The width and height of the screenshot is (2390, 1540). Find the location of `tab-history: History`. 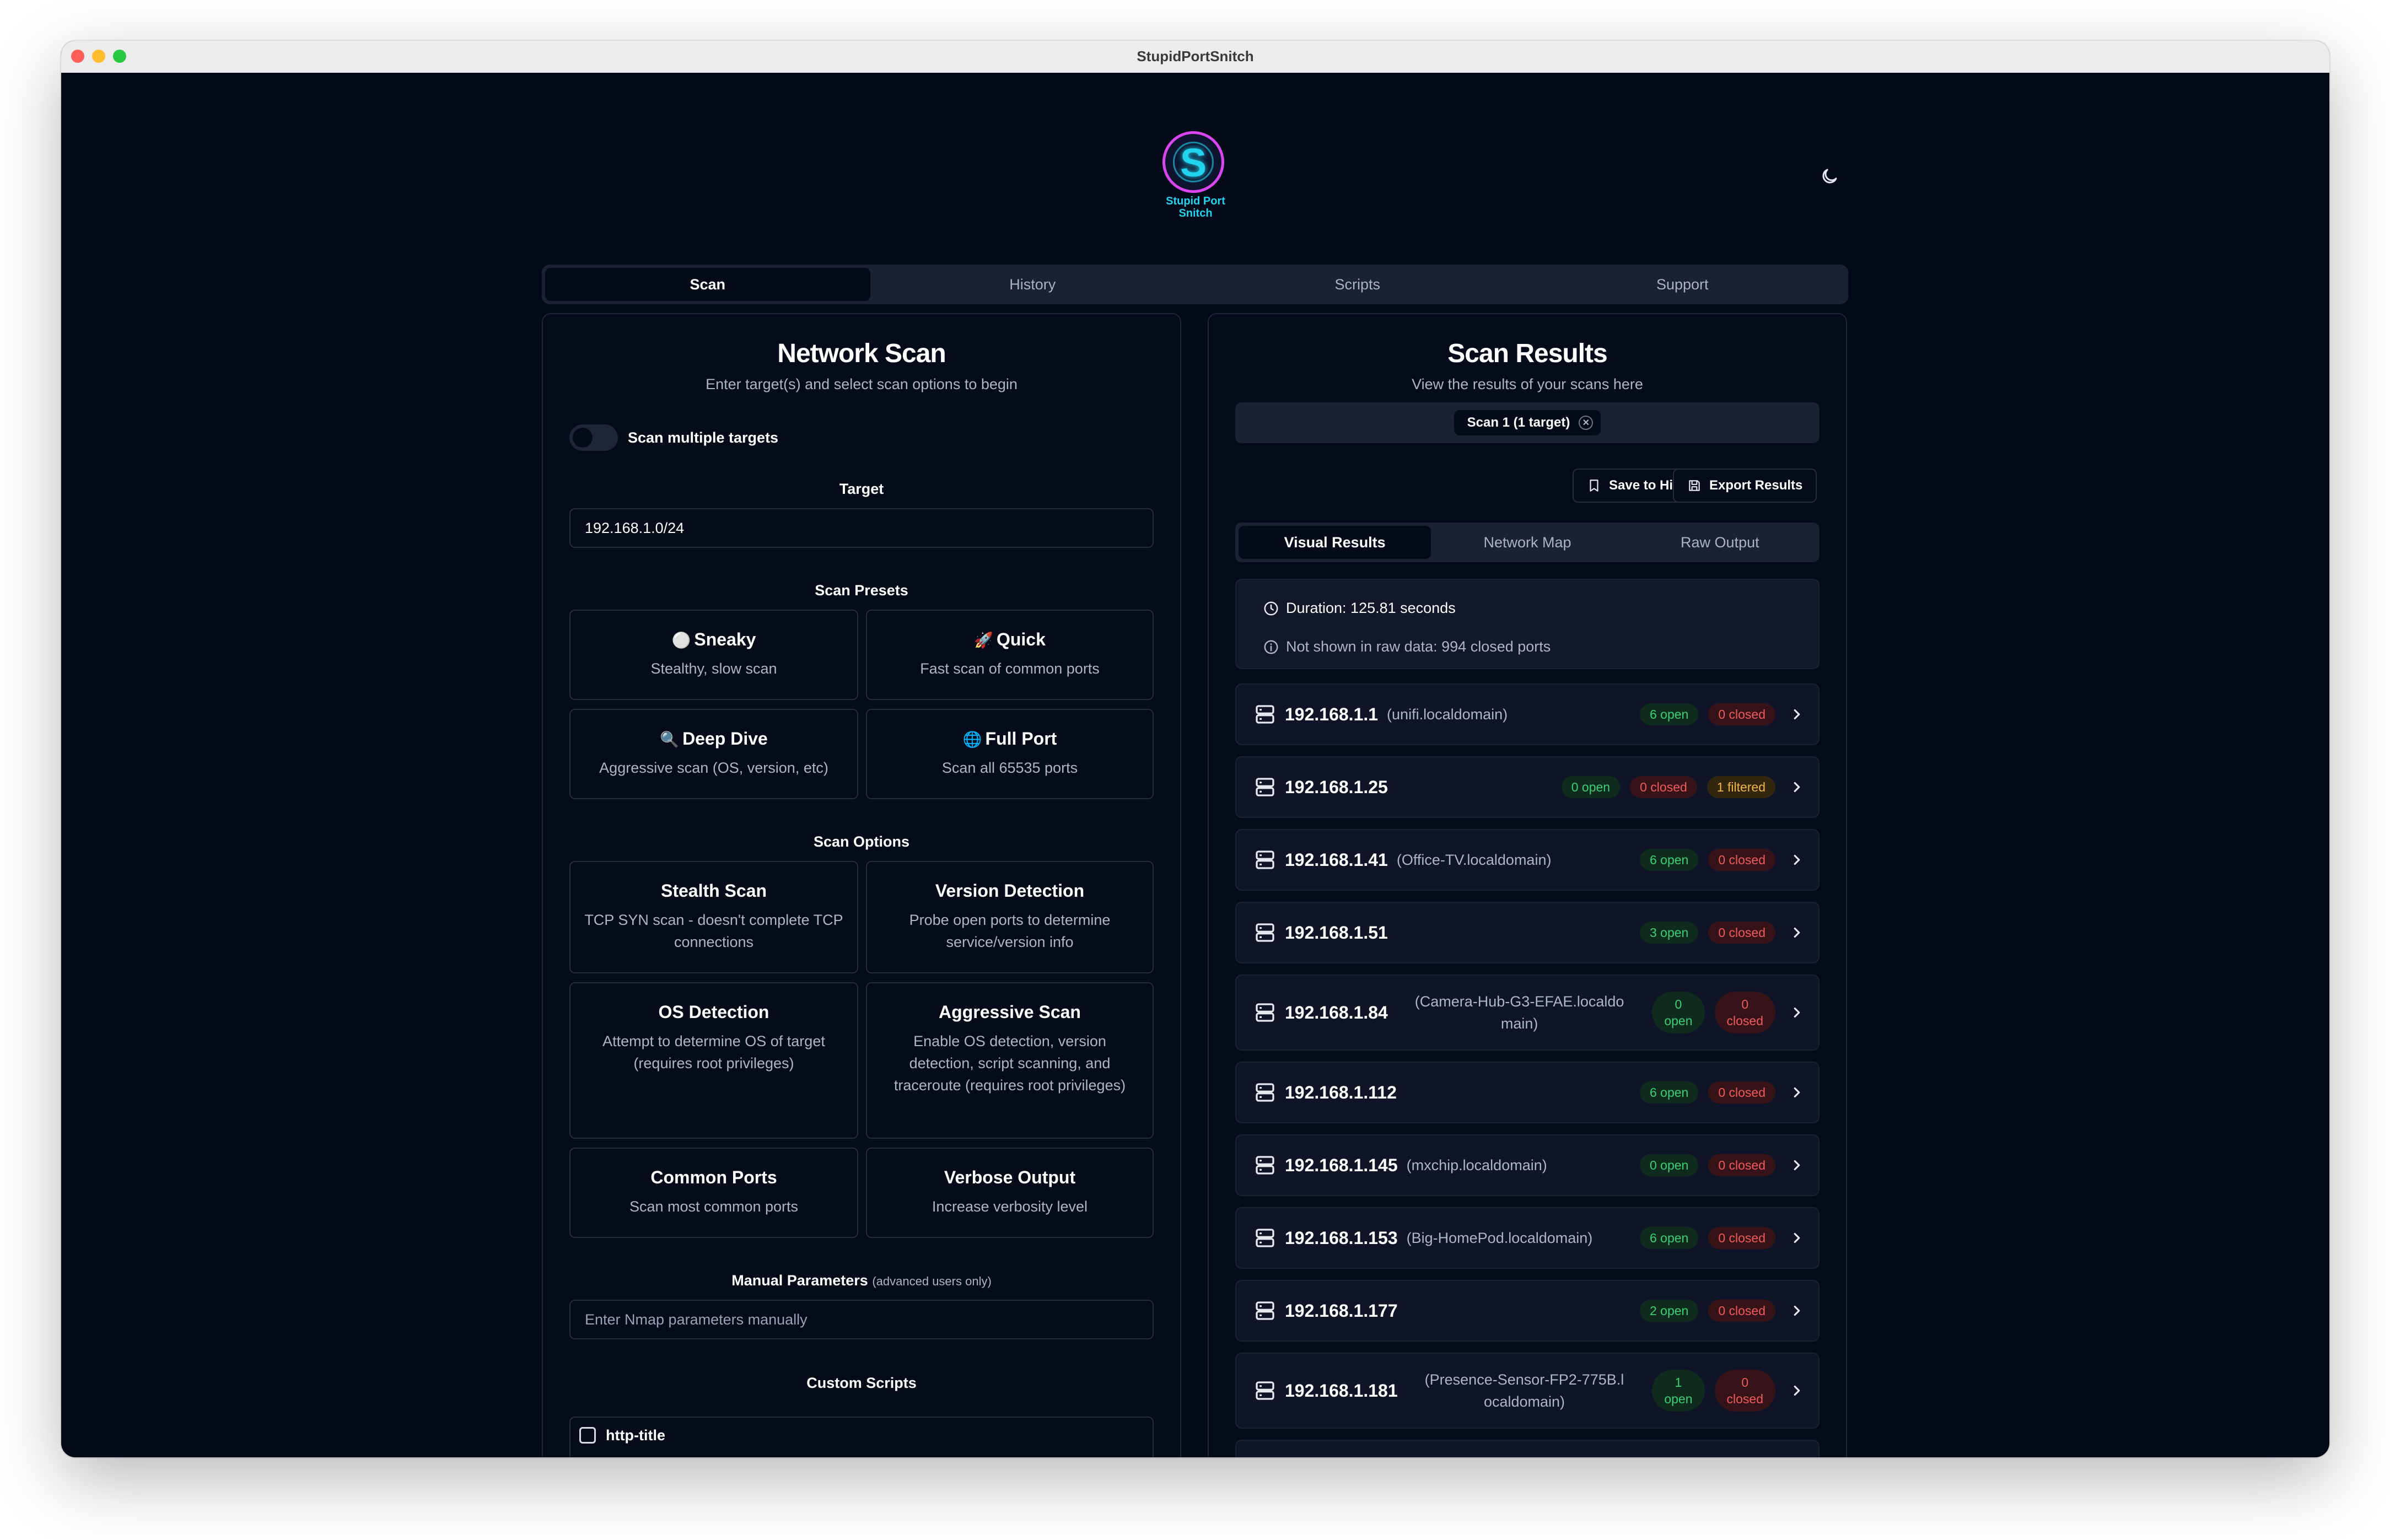

tab-history: History is located at coordinates (1033, 284).